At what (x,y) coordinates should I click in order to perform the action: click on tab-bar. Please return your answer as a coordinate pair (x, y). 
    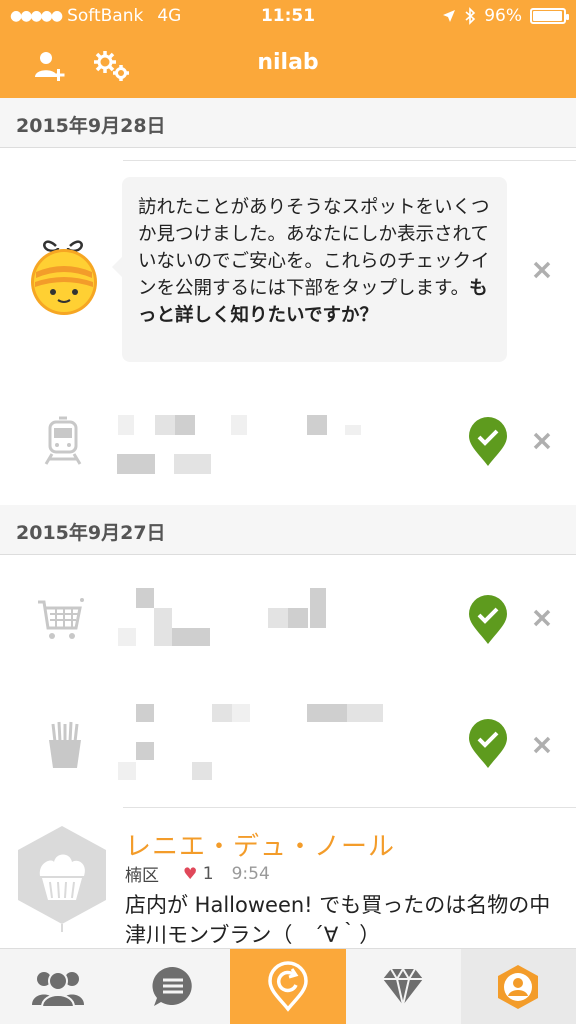
    Looking at the image, I should click on (288, 986).